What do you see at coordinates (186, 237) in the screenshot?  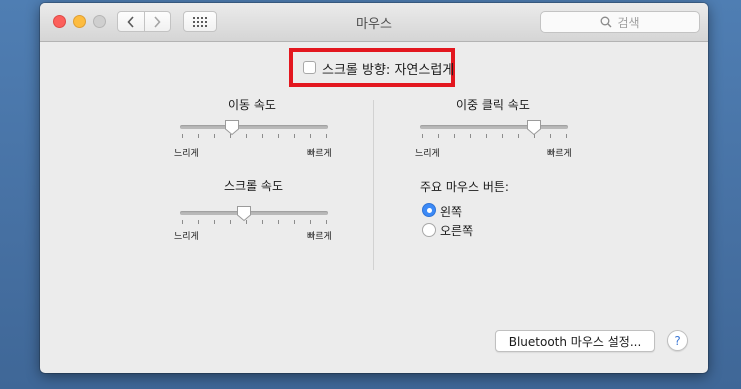 I see `scroll-speed-min-label: 느리게` at bounding box center [186, 237].